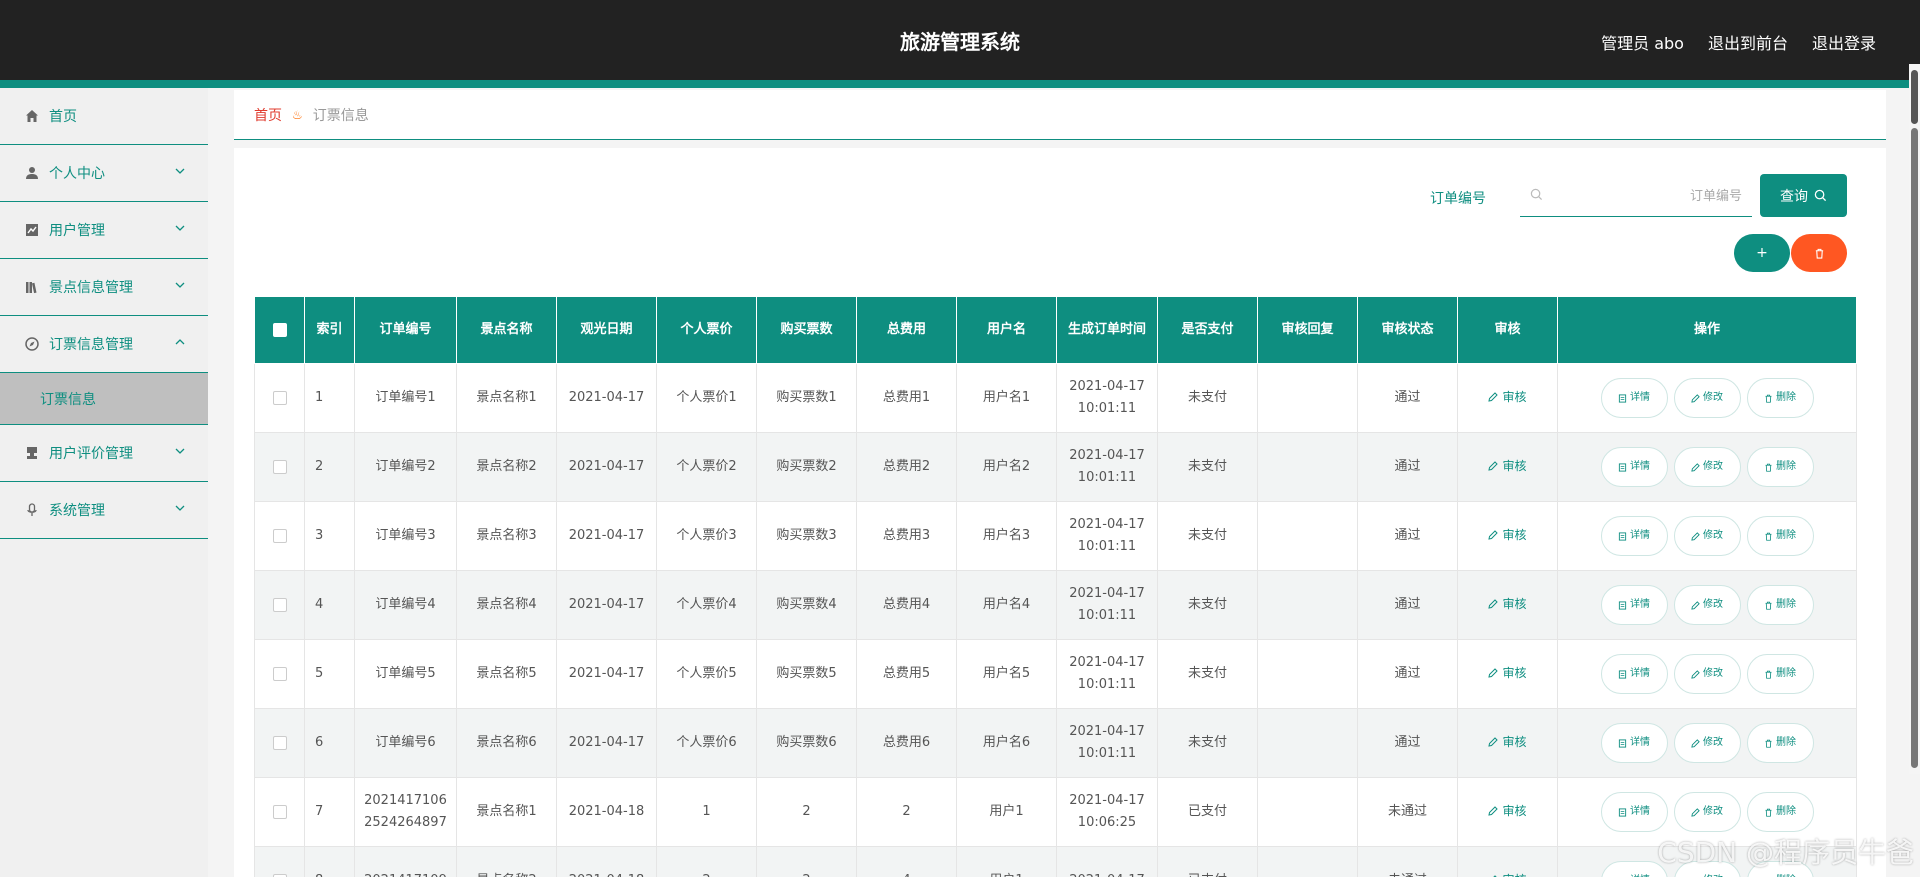 This screenshot has height=877, width=1920. I want to click on sidebar-item-reviews: 用户评价管理, so click(104, 453).